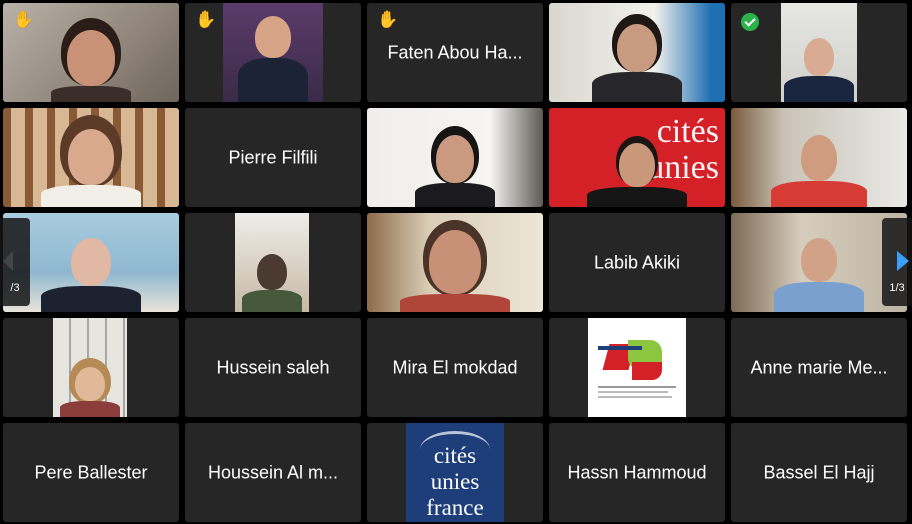 This screenshot has height=524, width=912. What do you see at coordinates (897, 288) in the screenshot?
I see `page-indicator: 1/3` at bounding box center [897, 288].